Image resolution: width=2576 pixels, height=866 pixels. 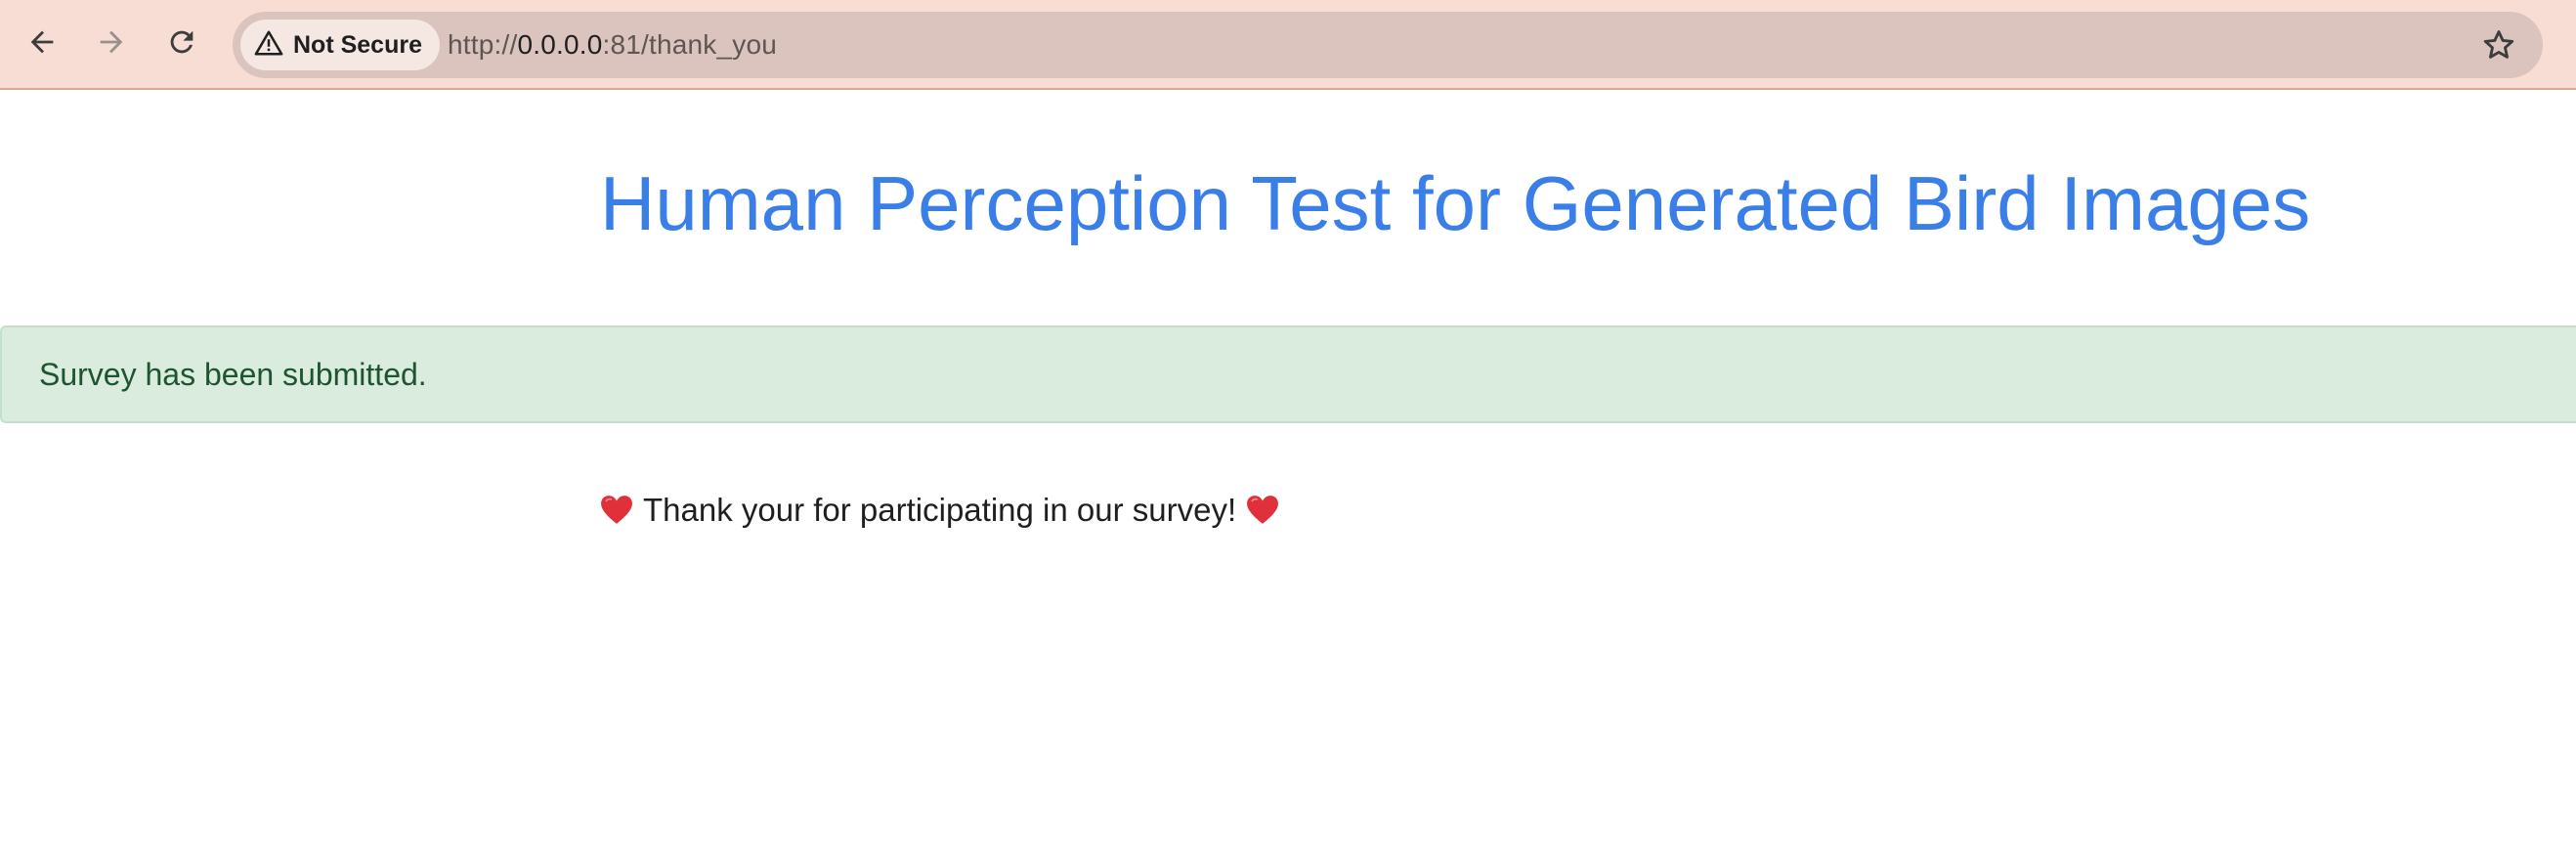 I want to click on reload-icon, so click(x=181, y=44).